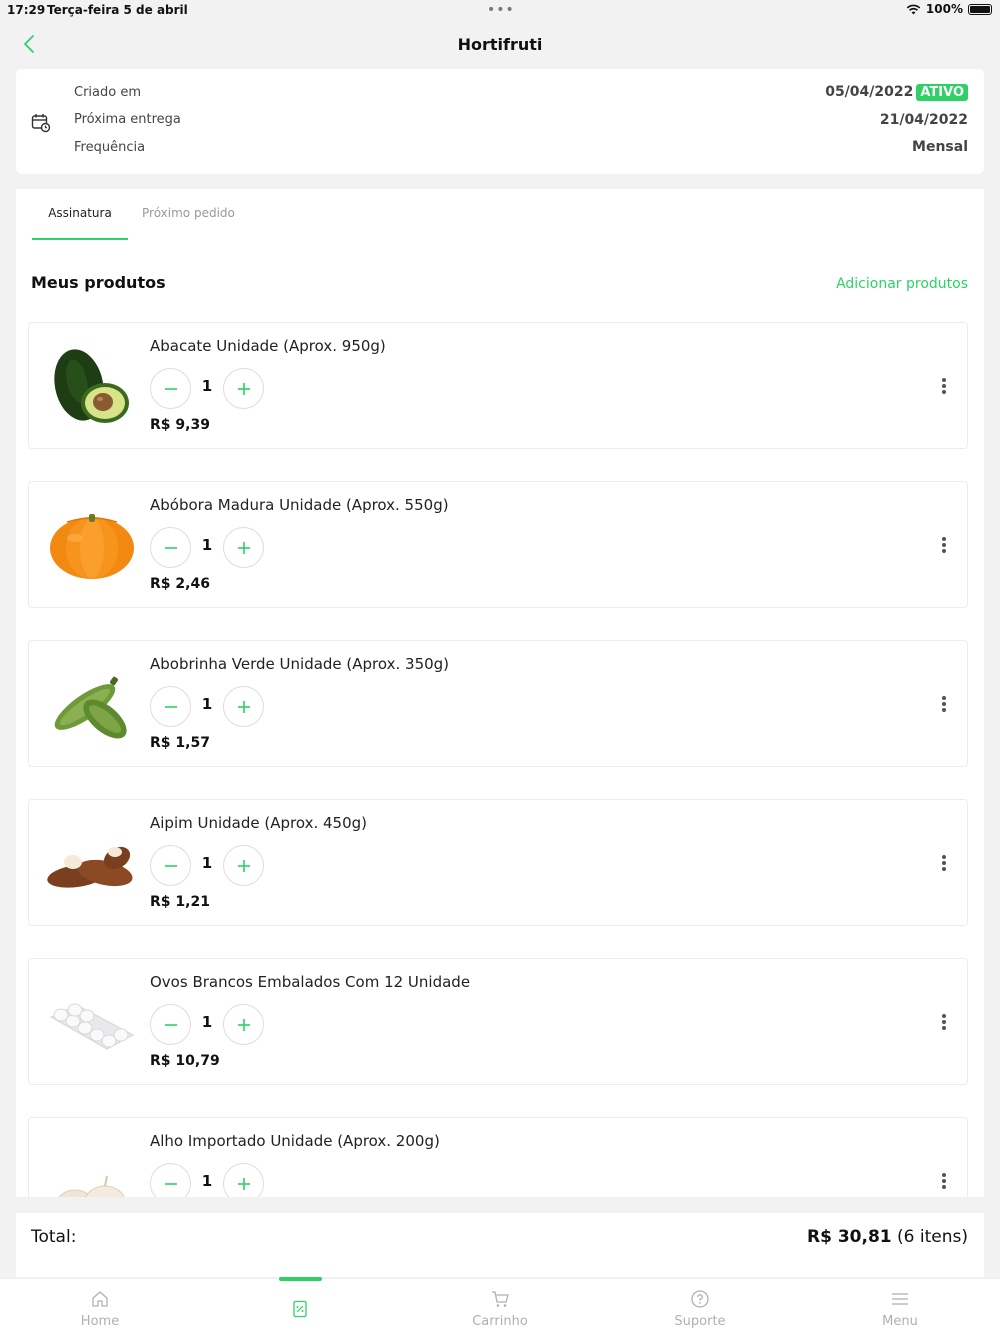 The height and width of the screenshot is (1334, 1000). What do you see at coordinates (80, 213) in the screenshot?
I see `tab-assinatura: Assinatura` at bounding box center [80, 213].